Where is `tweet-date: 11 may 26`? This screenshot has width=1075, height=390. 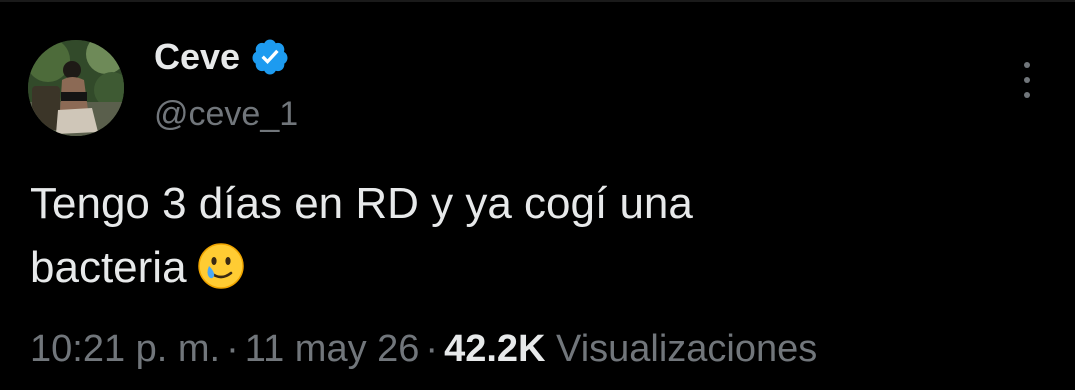 tweet-date: 11 may 26 is located at coordinates (332, 349).